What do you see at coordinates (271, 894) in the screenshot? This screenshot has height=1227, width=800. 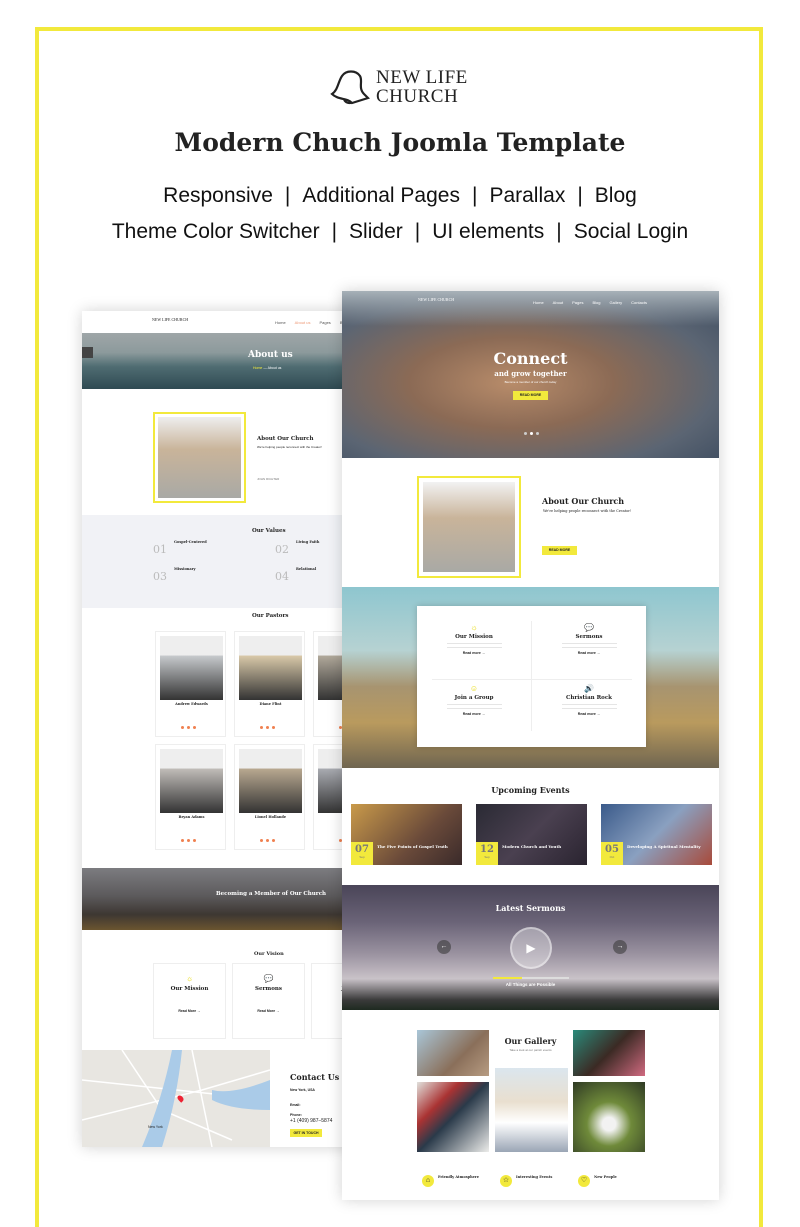 I see `member-title: Becoming a Member of Our Church` at bounding box center [271, 894].